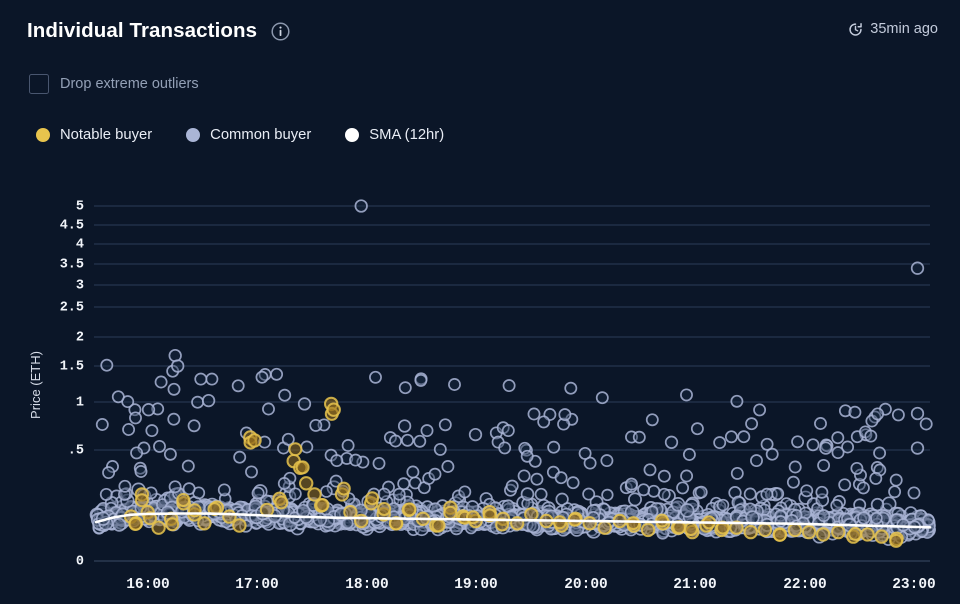 The height and width of the screenshot is (604, 960). I want to click on drop-outliers-checkbox, so click(39, 84).